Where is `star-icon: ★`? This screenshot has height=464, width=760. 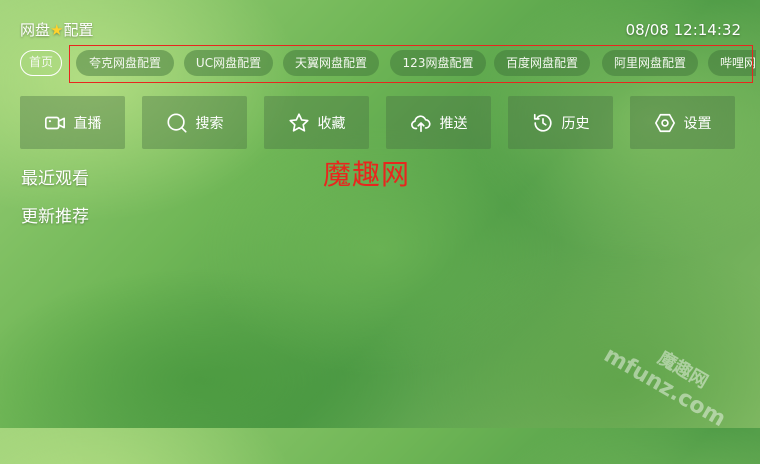
star-icon: ★ is located at coordinates (57, 30).